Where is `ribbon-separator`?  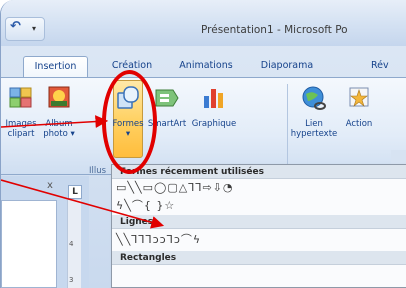 ribbon-separator is located at coordinates (287, 127).